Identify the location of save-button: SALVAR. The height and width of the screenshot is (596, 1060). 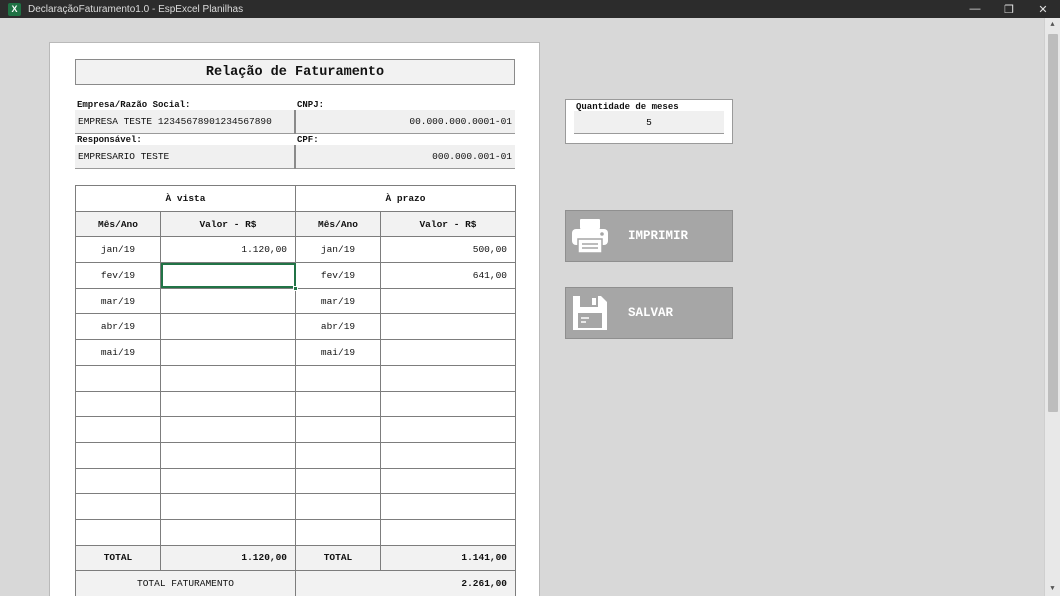
(649, 313).